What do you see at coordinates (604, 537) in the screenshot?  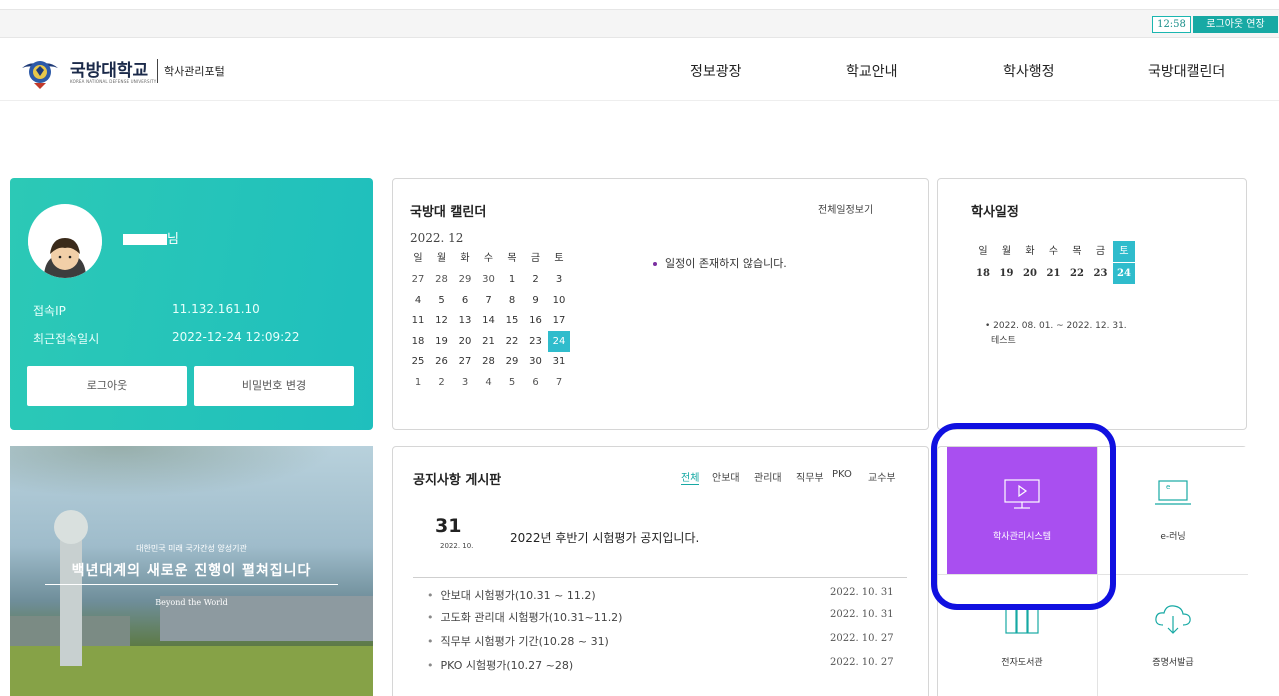 I see `featured-notice-title: 2022년 후반기 시험평가 공지입니다.` at bounding box center [604, 537].